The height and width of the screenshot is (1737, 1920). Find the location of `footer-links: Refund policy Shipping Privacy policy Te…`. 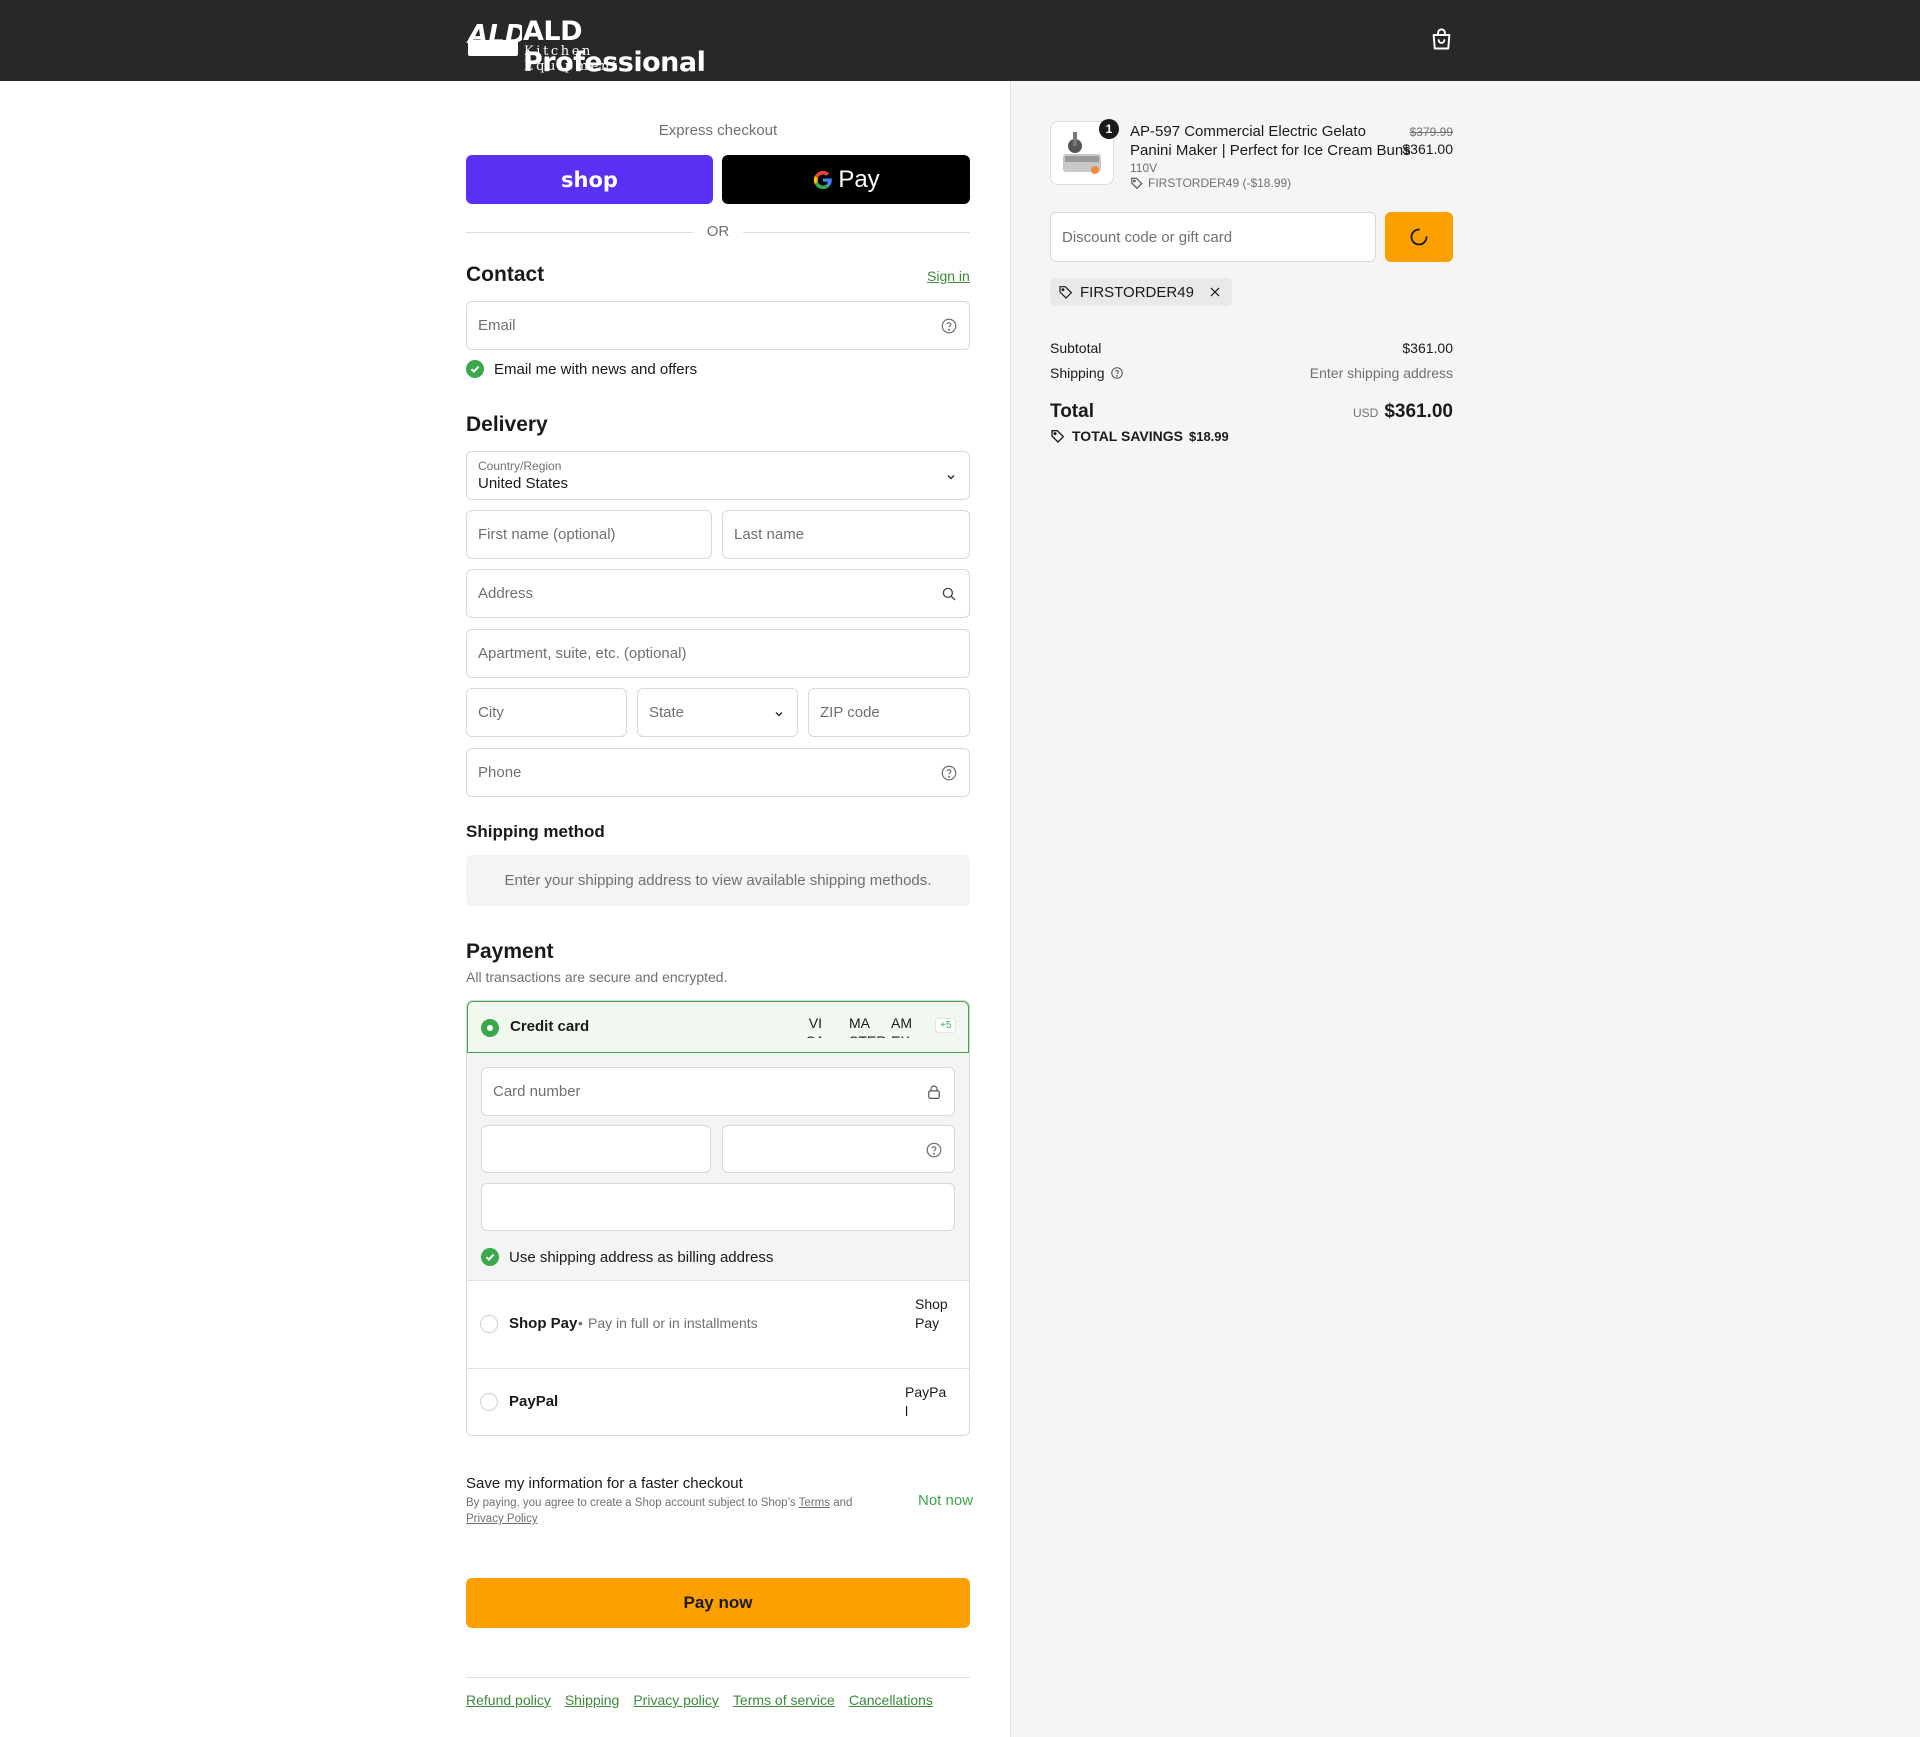

footer-links: Refund policy Shipping Privacy policy Te… is located at coordinates (699, 1700).